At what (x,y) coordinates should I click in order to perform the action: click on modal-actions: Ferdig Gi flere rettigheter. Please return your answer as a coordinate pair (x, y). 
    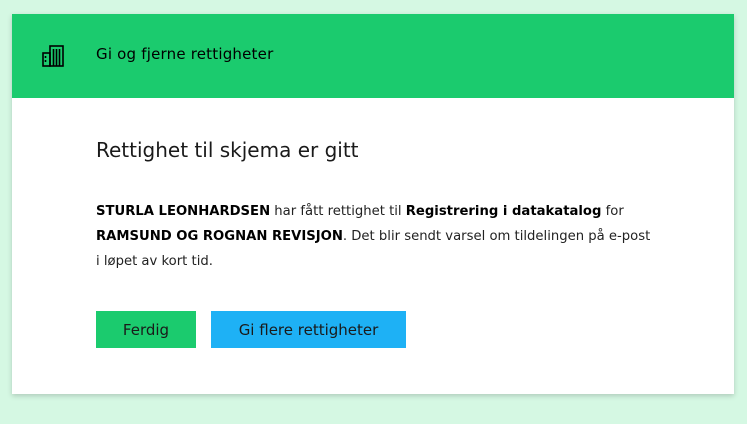
    Looking at the image, I should click on (251, 329).